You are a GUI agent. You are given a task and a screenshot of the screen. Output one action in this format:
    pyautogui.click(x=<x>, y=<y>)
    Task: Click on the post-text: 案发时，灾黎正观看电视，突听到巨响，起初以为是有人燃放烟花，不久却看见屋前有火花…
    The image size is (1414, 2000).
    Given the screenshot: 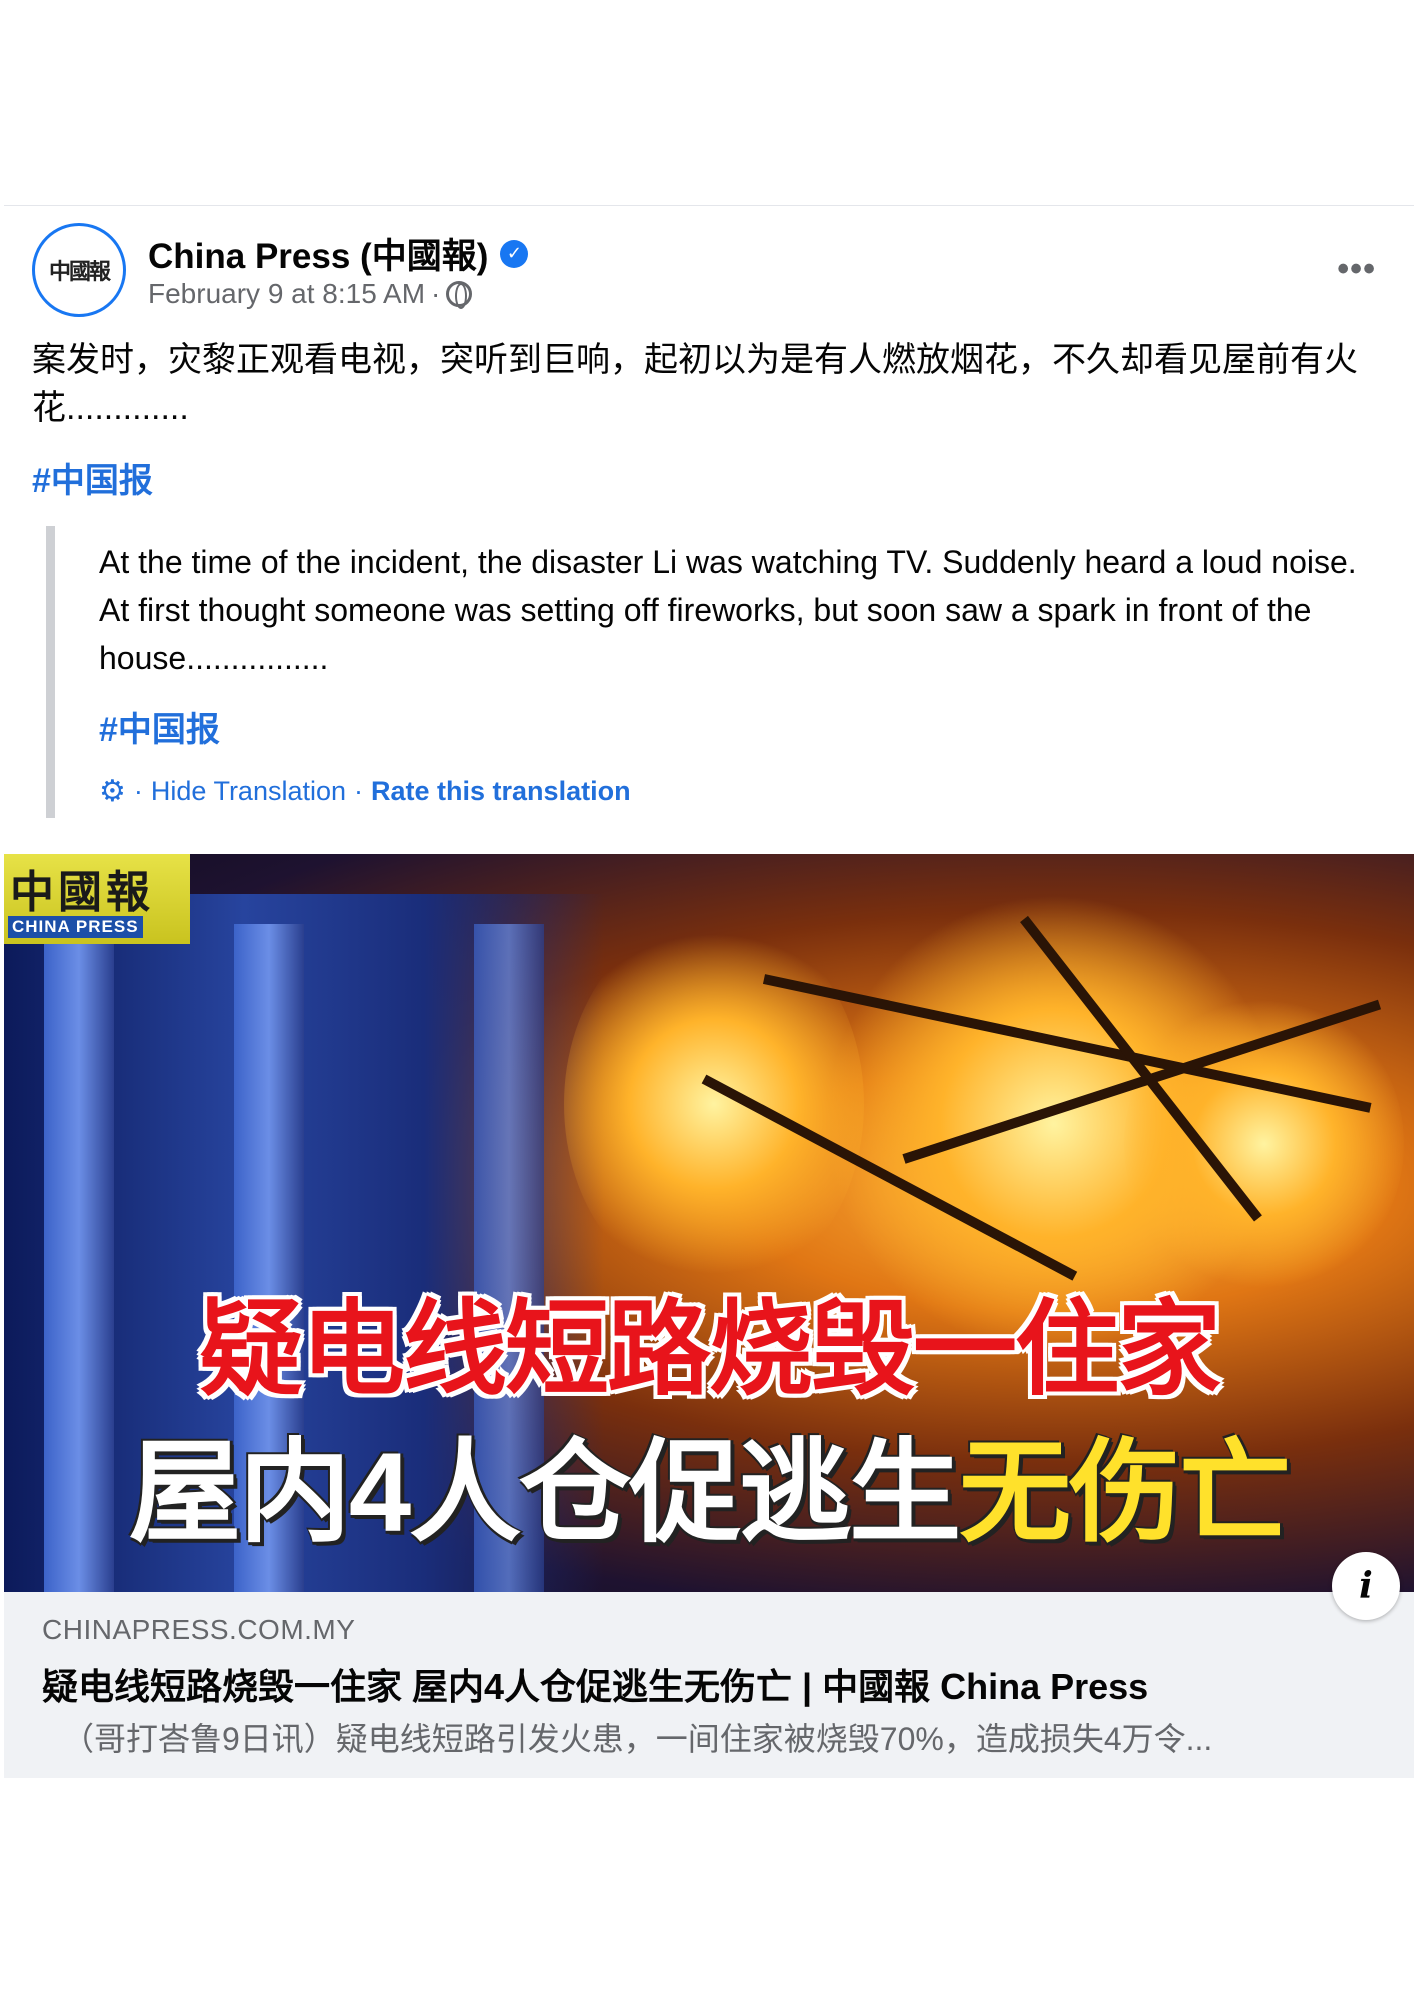 What is the action you would take?
    pyautogui.click(x=695, y=384)
    